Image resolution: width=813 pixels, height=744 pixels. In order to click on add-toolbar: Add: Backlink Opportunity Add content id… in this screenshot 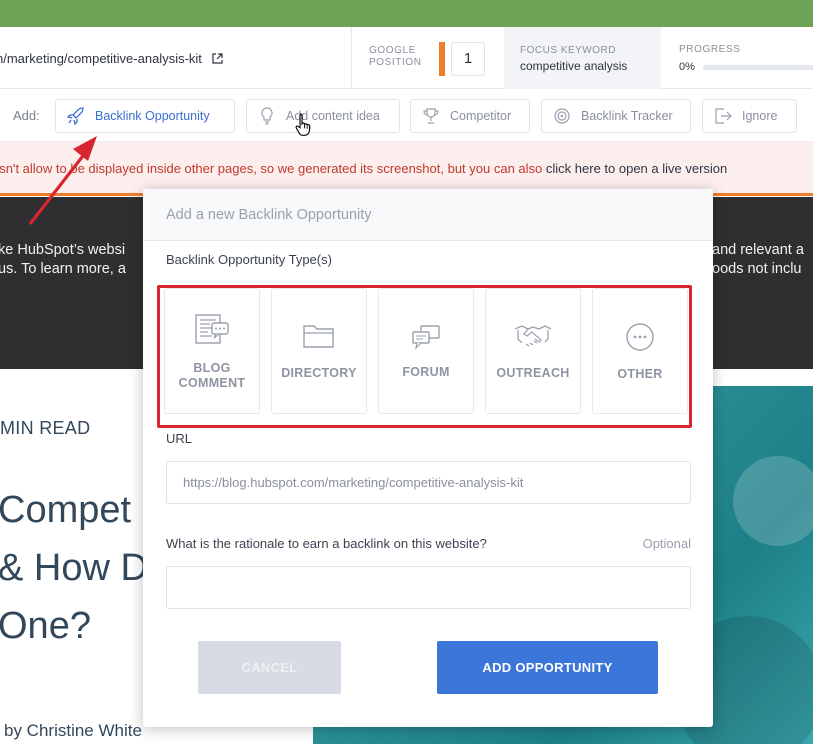, I will do `click(406, 115)`.